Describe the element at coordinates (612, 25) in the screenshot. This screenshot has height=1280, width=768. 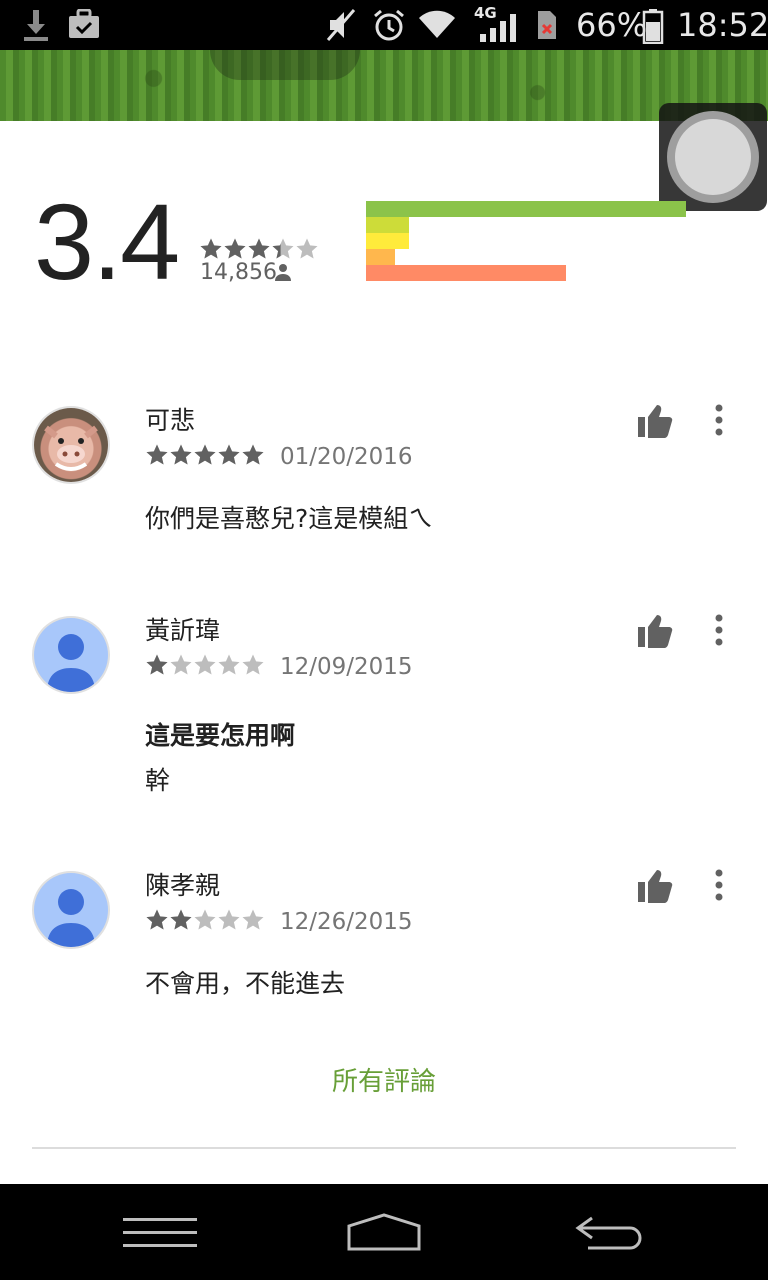
I see `battery-percent: 66%` at that location.